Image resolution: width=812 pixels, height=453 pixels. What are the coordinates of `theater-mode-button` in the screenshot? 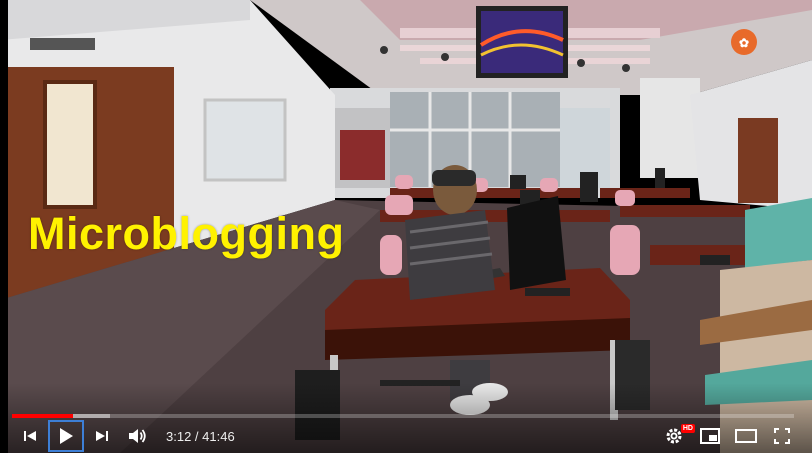 It's located at (746, 436).